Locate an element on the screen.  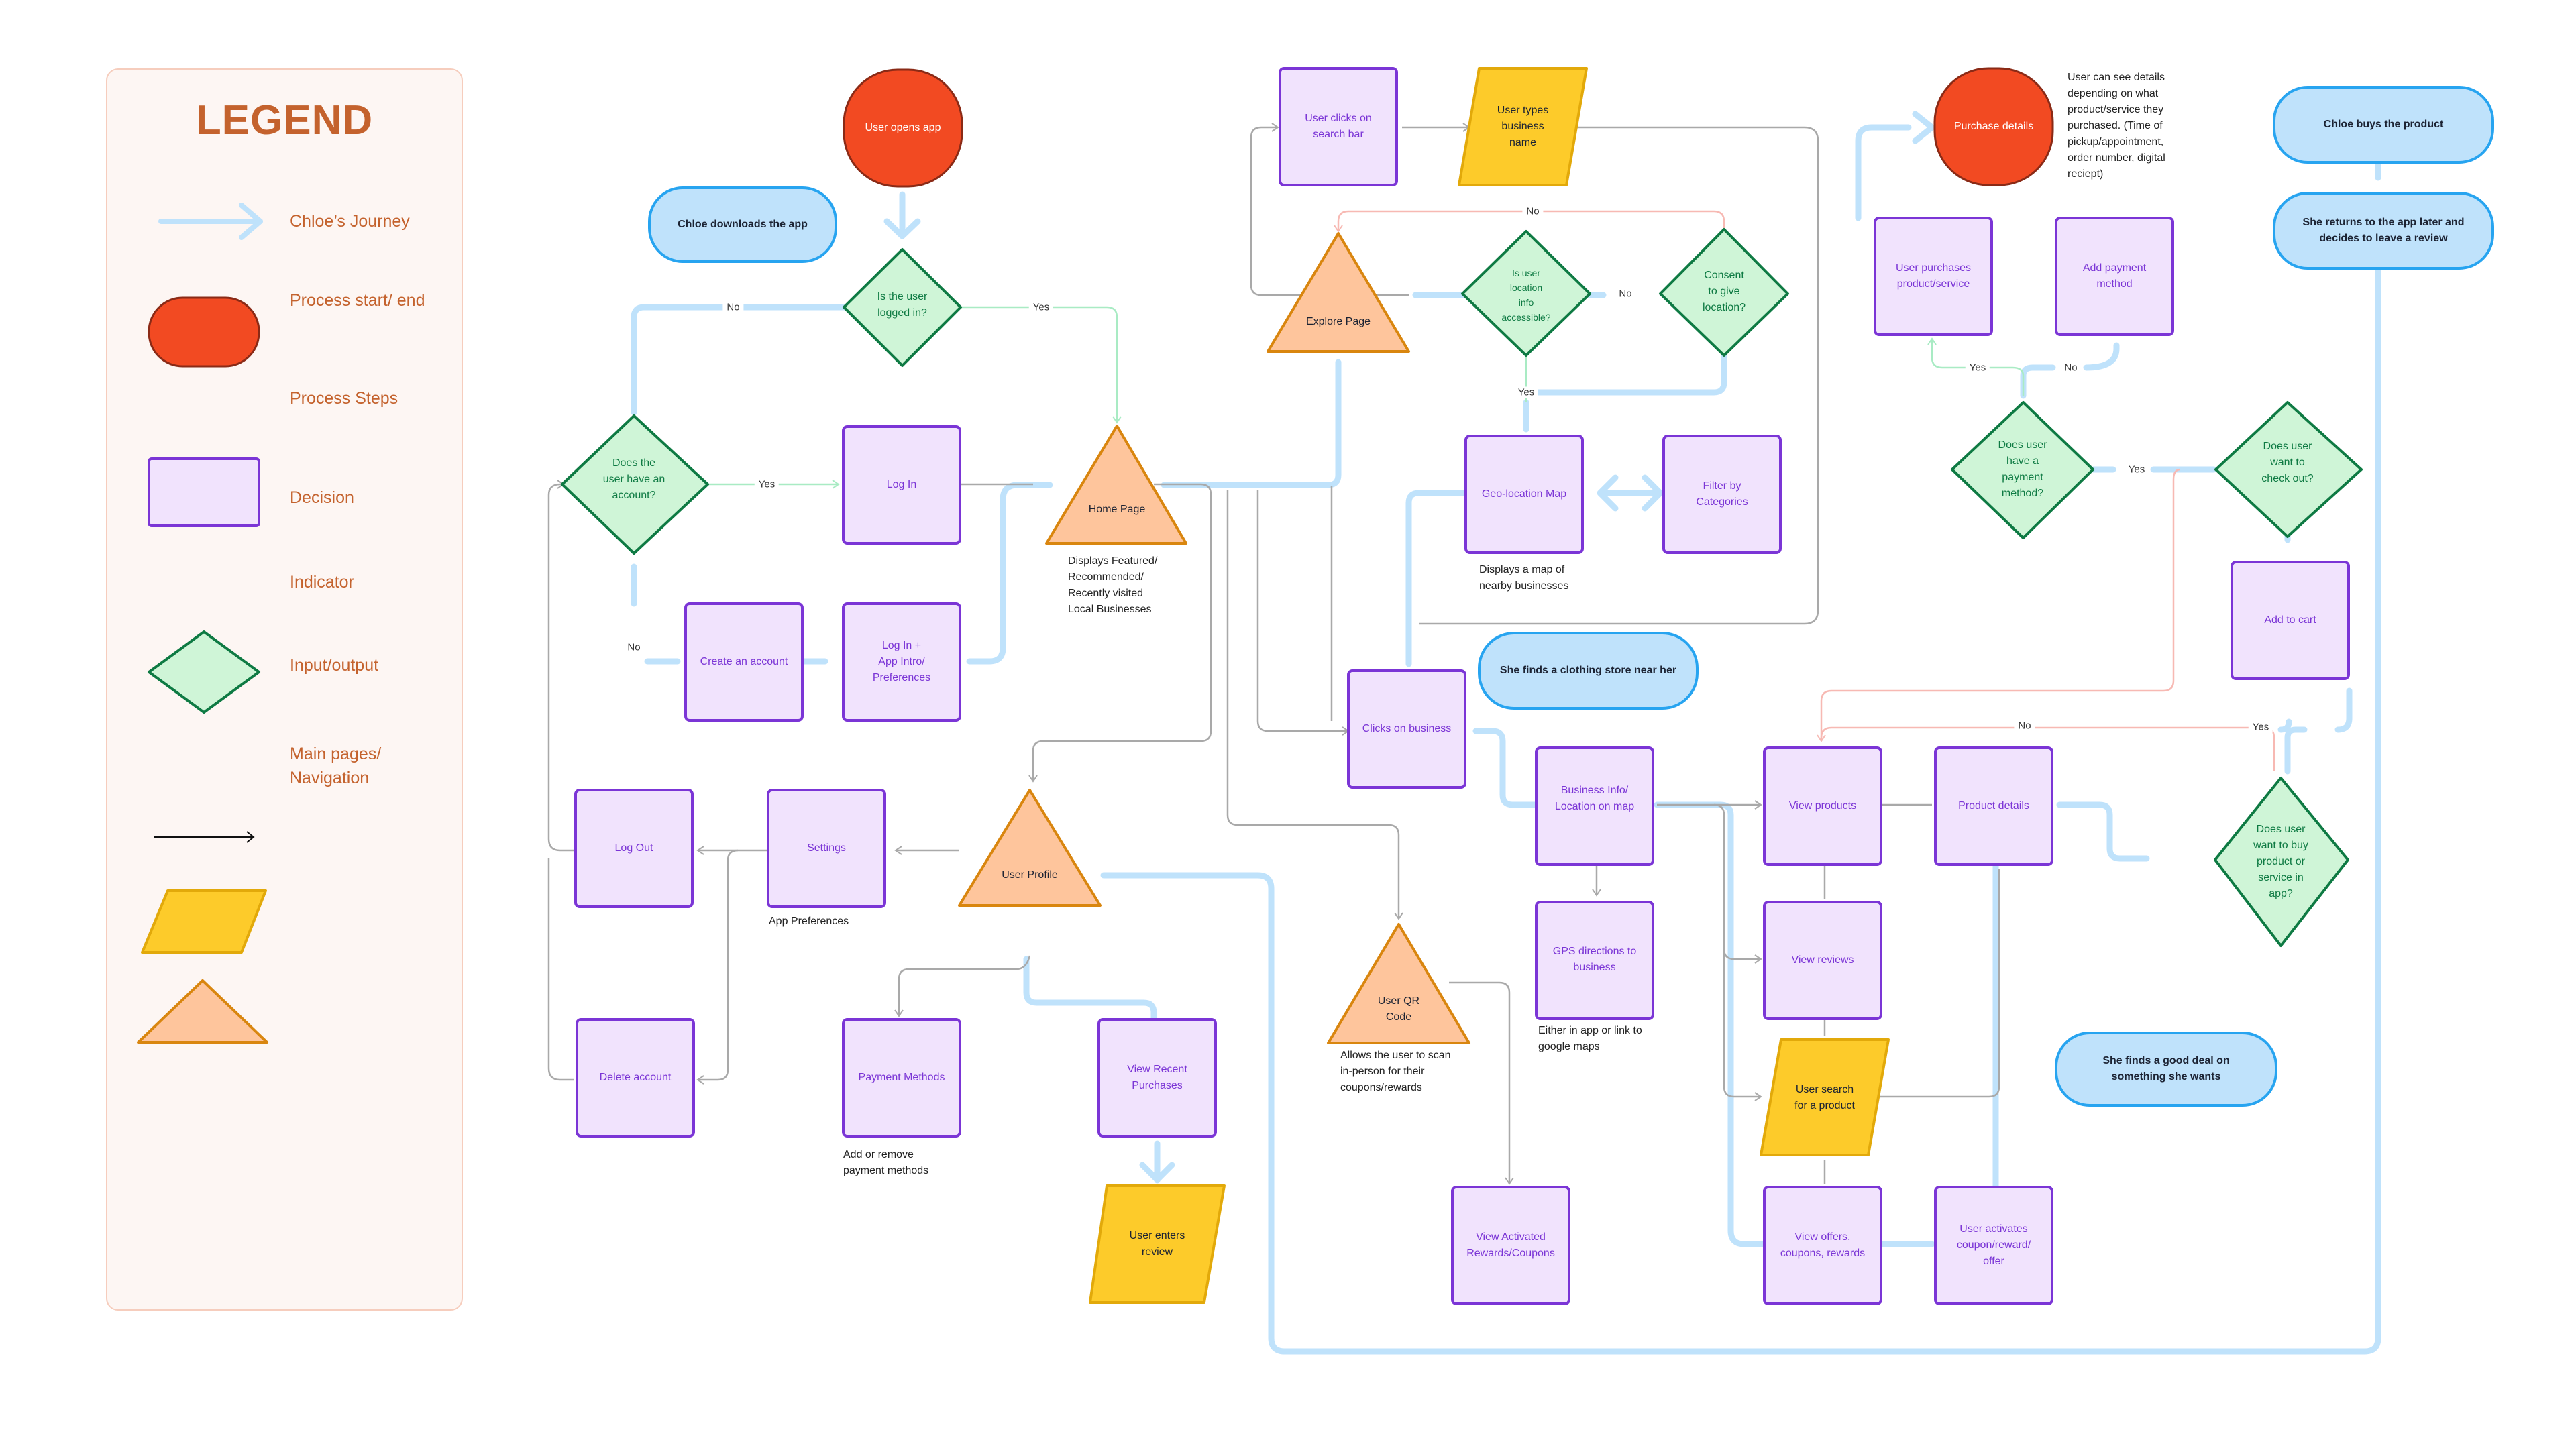
process-filter-categories is located at coordinates (1722, 494).